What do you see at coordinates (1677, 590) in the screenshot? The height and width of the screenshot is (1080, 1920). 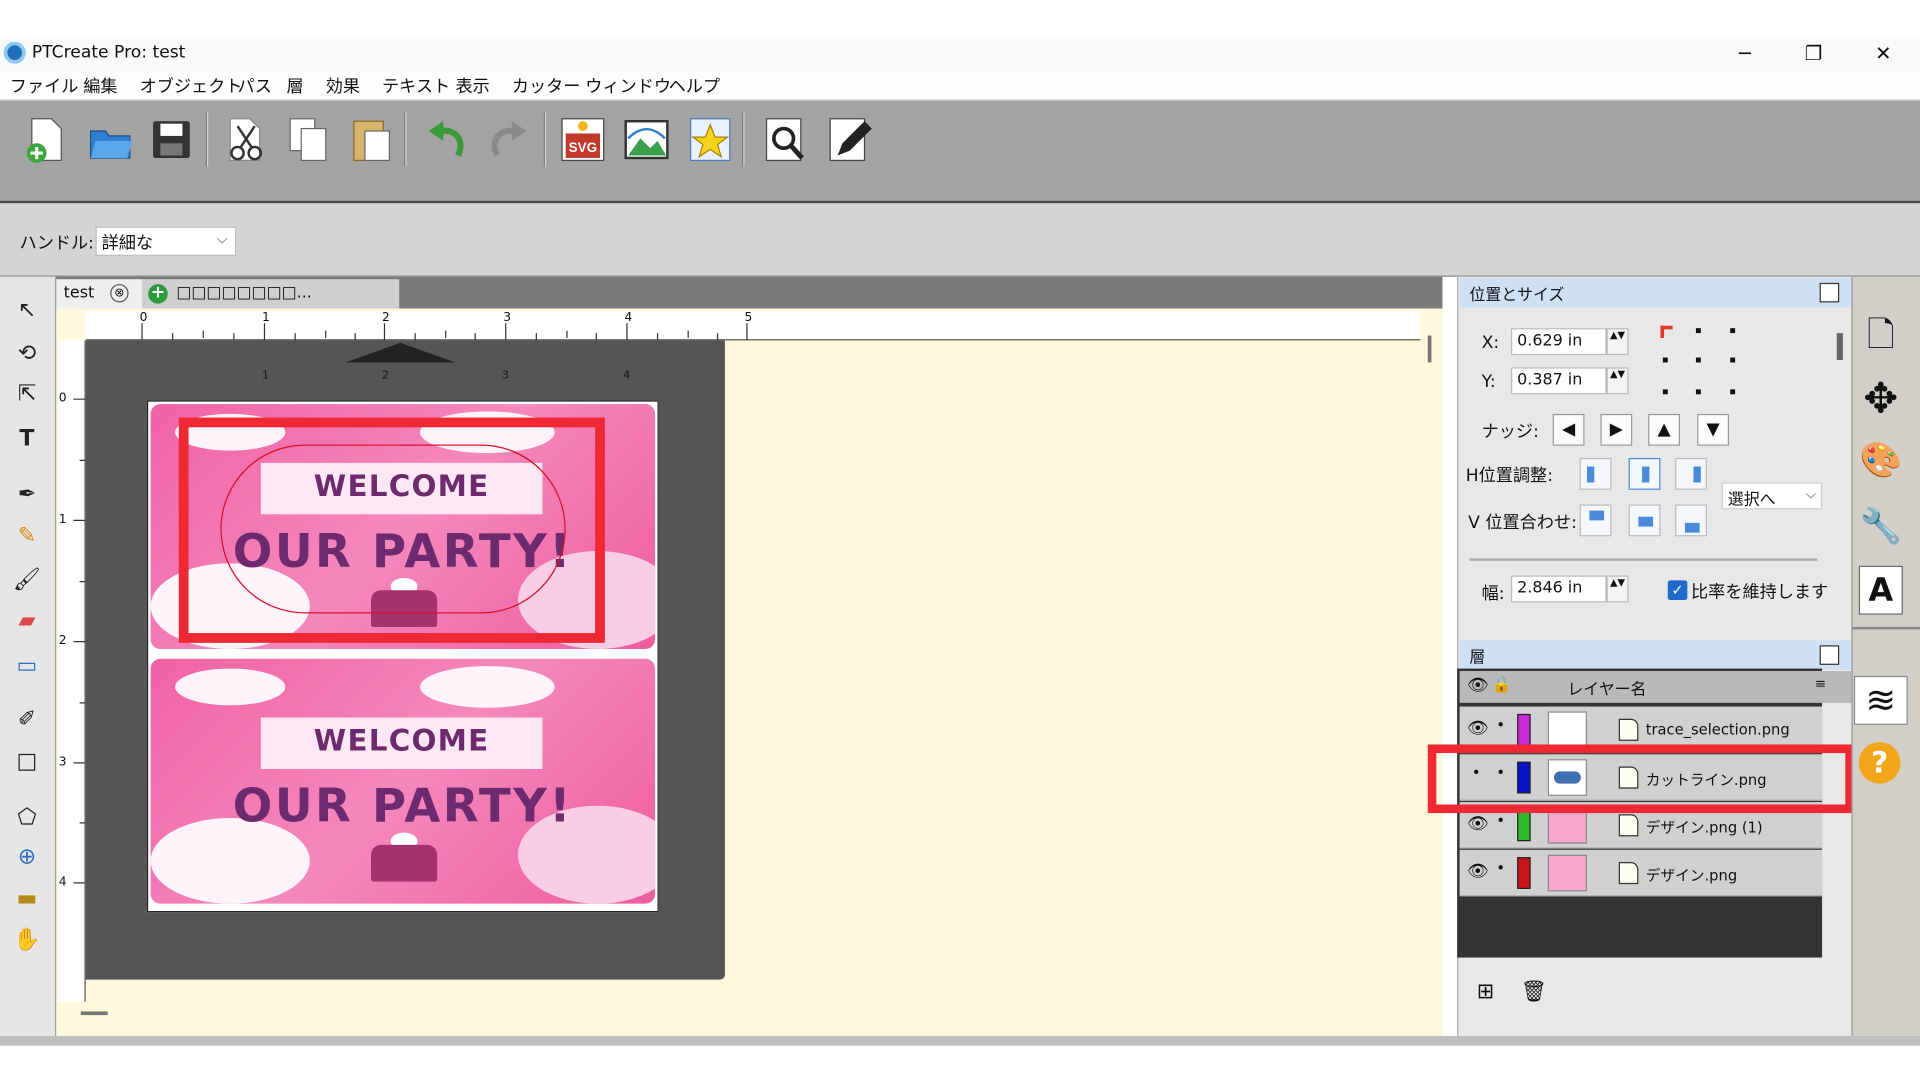 I see `keep-ratio-checkbox: ✓` at bounding box center [1677, 590].